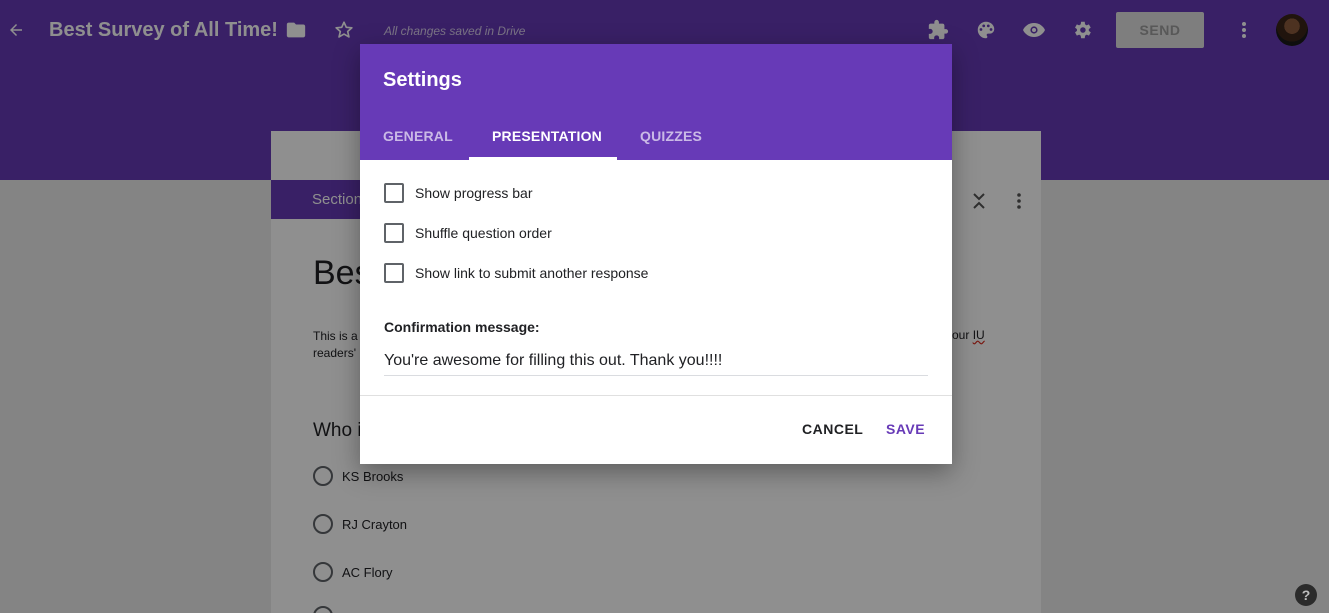 The image size is (1329, 613). Describe the element at coordinates (483, 233) in the screenshot. I see `checkbox-label: Shuffle question order` at that location.